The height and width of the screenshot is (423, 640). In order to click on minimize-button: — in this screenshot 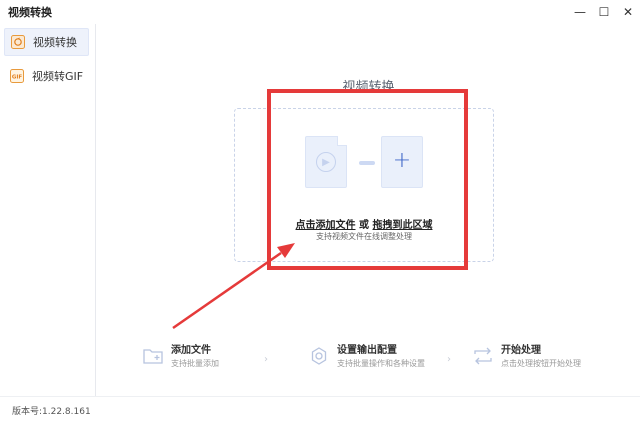, I will do `click(580, 12)`.